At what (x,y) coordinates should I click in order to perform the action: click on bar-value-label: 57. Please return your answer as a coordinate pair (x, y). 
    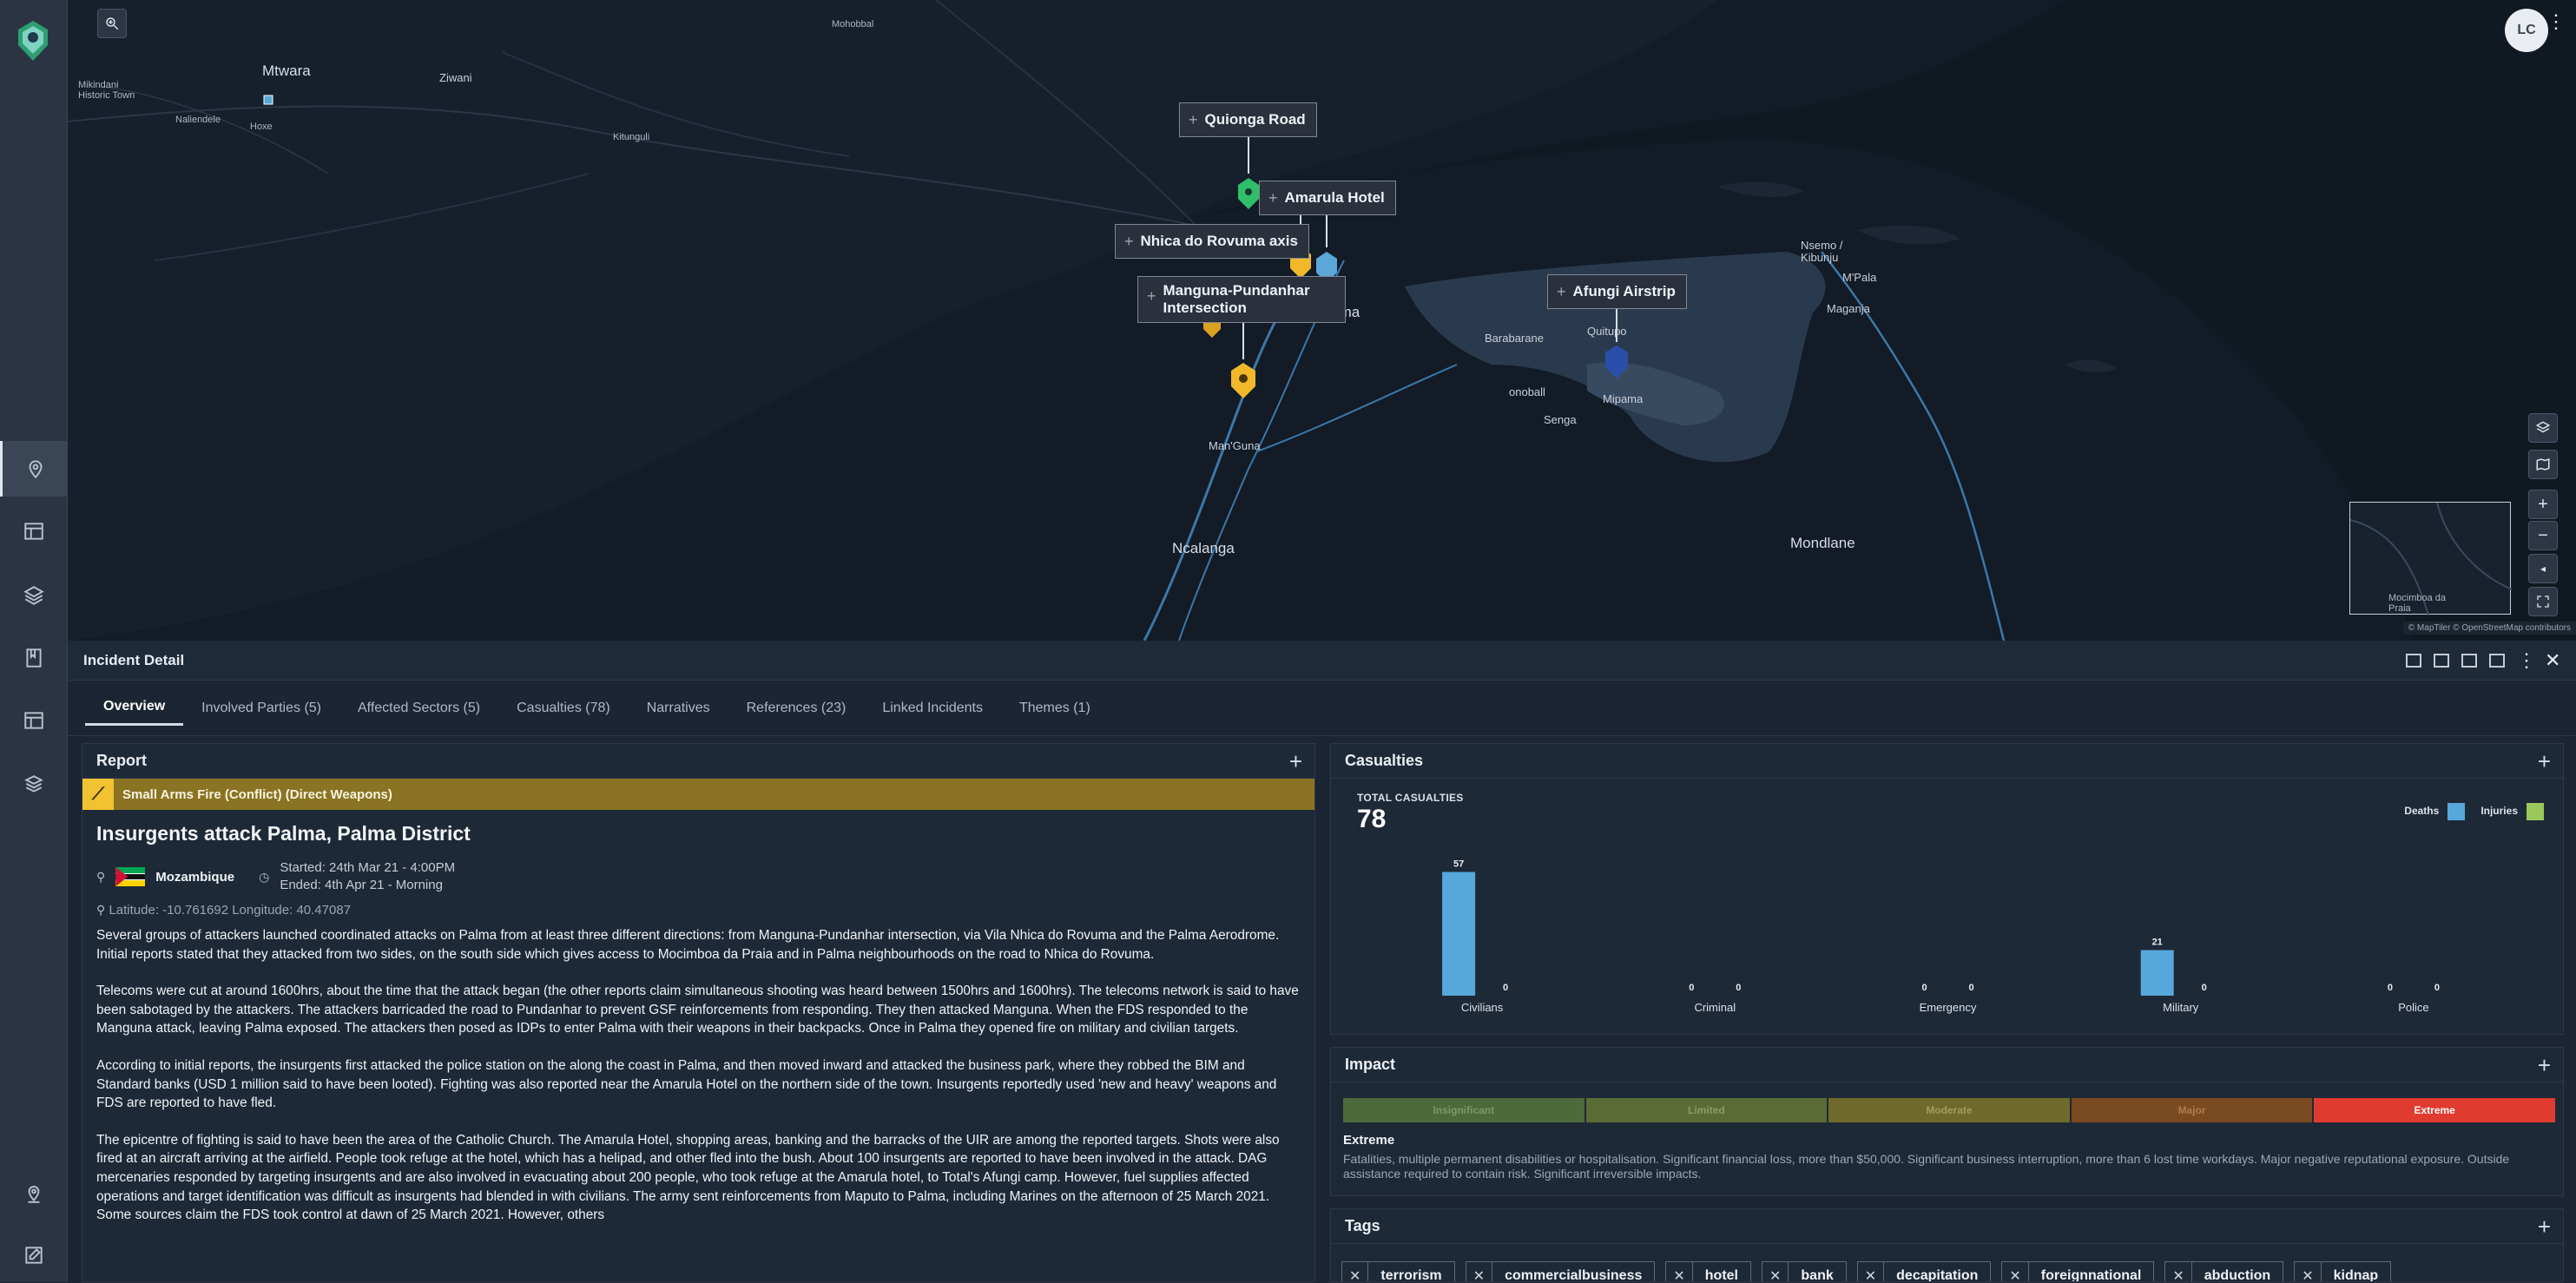
    Looking at the image, I should click on (1458, 864).